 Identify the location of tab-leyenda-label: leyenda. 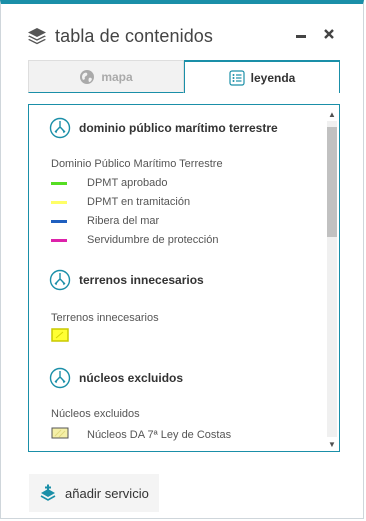
(273, 77).